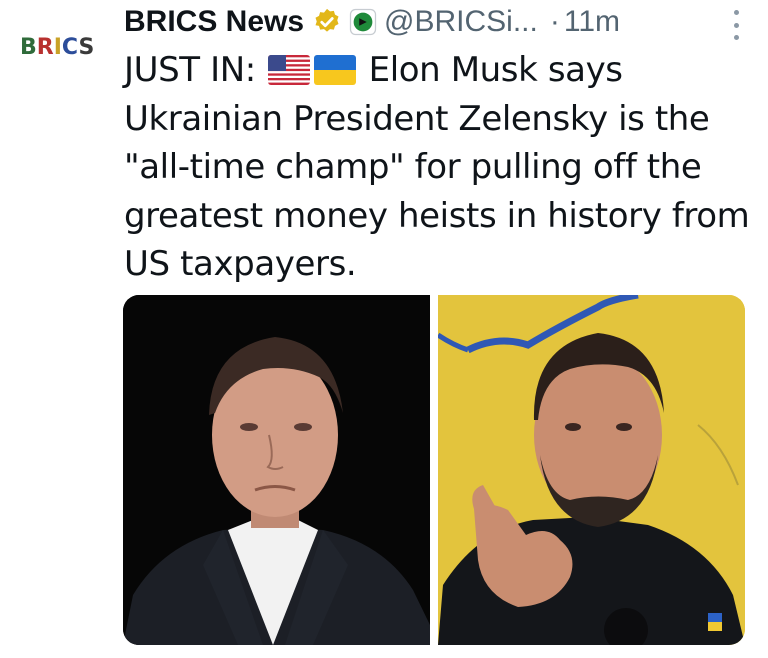 The width and height of the screenshot is (768, 658). Describe the element at coordinates (592, 22) in the screenshot. I see `post-time: 11m` at that location.